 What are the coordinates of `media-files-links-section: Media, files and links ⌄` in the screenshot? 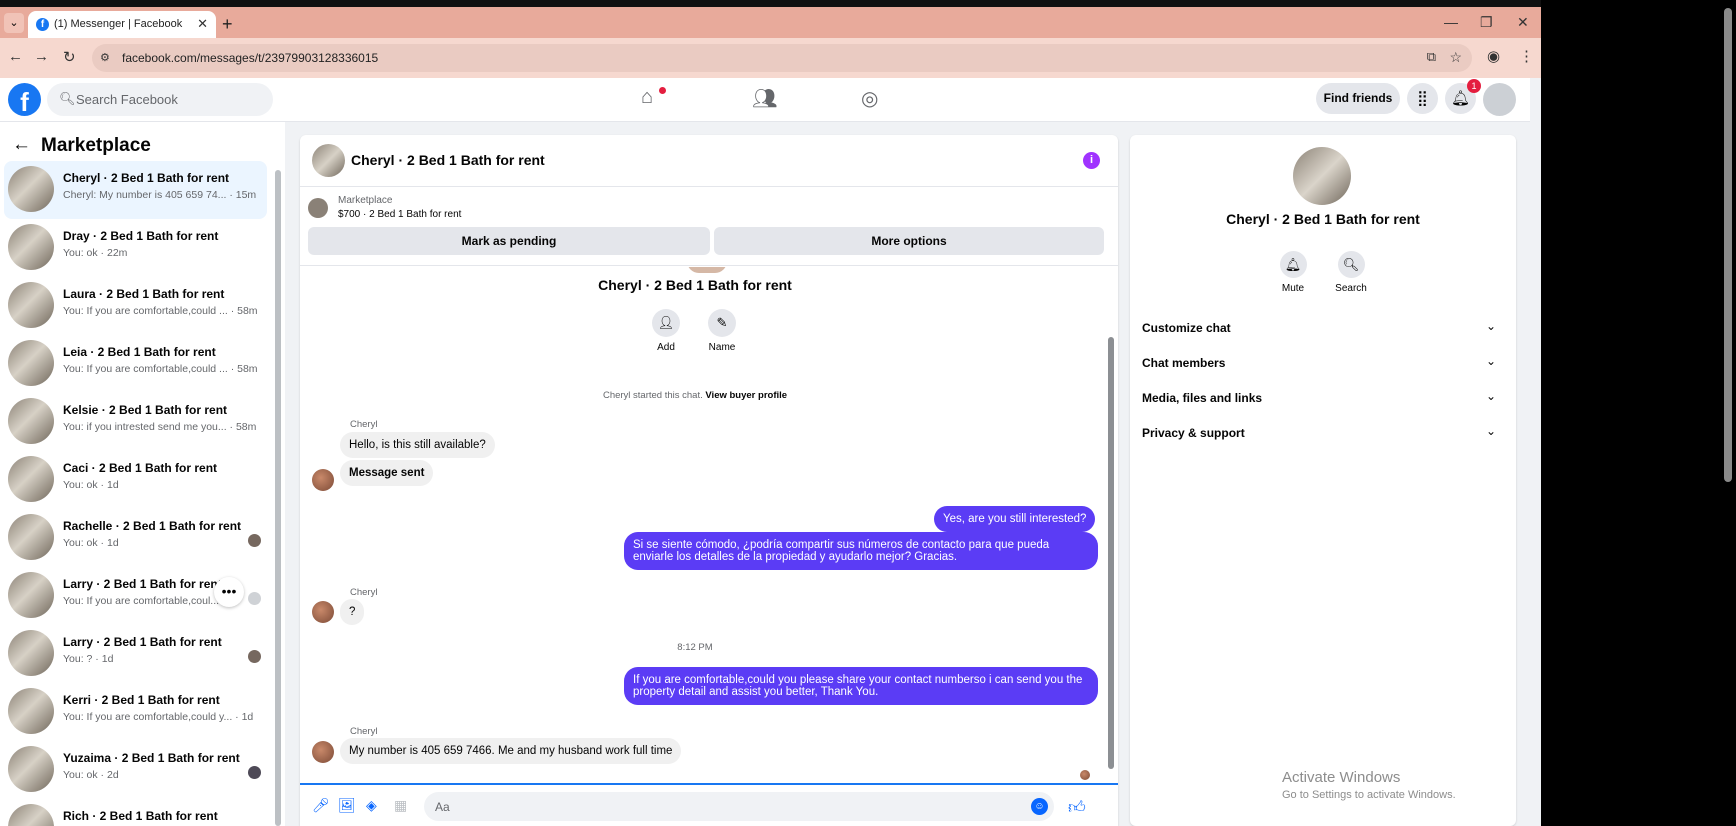 It's located at (1323, 398).